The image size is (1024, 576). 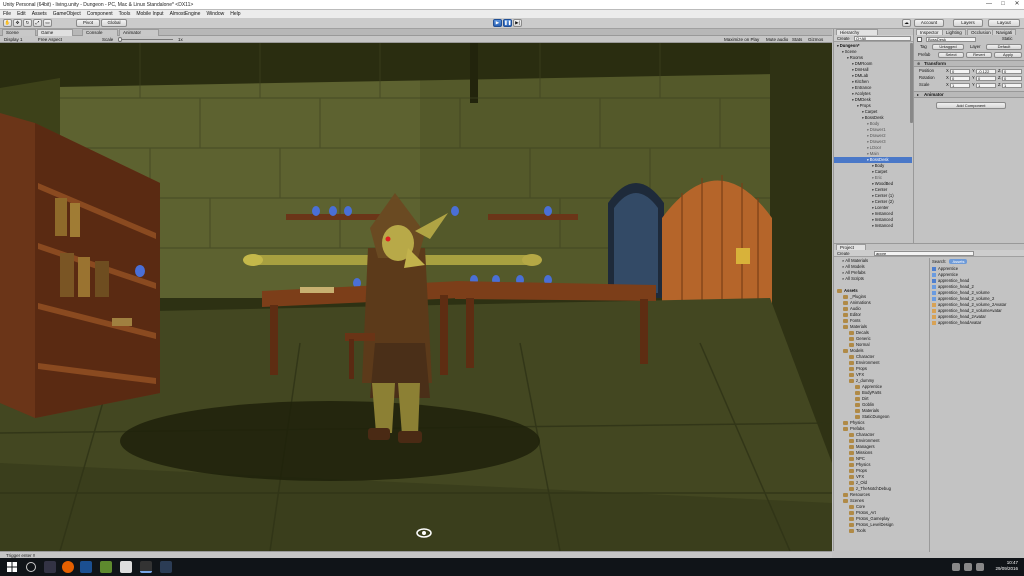 I want to click on mesh-asset-icon, so click(x=934, y=292).